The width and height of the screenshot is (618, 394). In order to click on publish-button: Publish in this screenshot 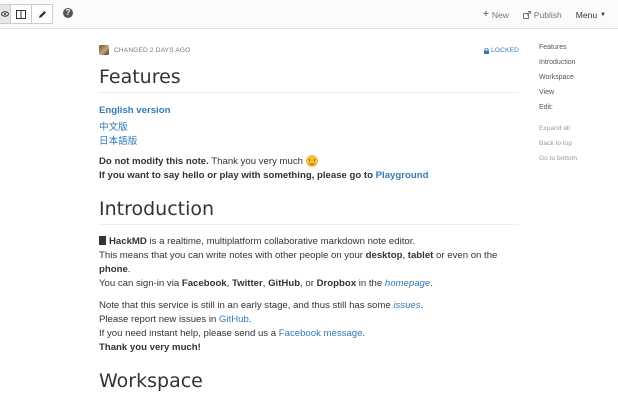, I will do `click(542, 14)`.